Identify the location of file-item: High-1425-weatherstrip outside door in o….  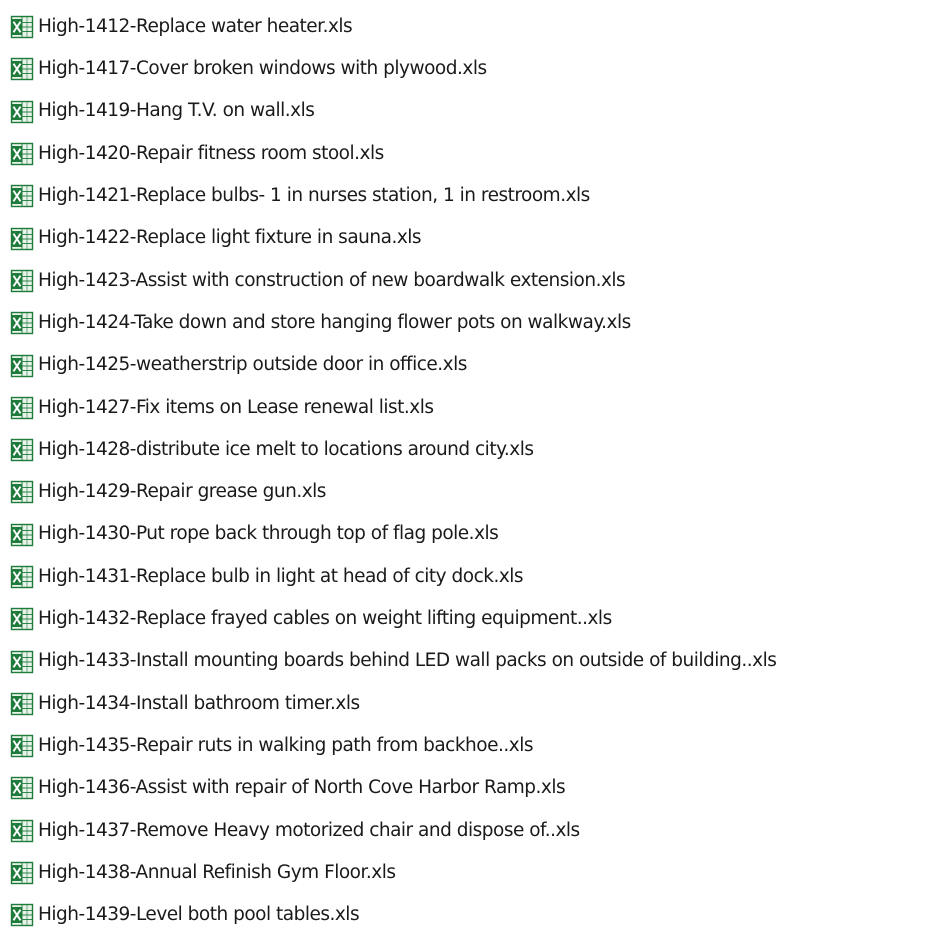
(474, 365).